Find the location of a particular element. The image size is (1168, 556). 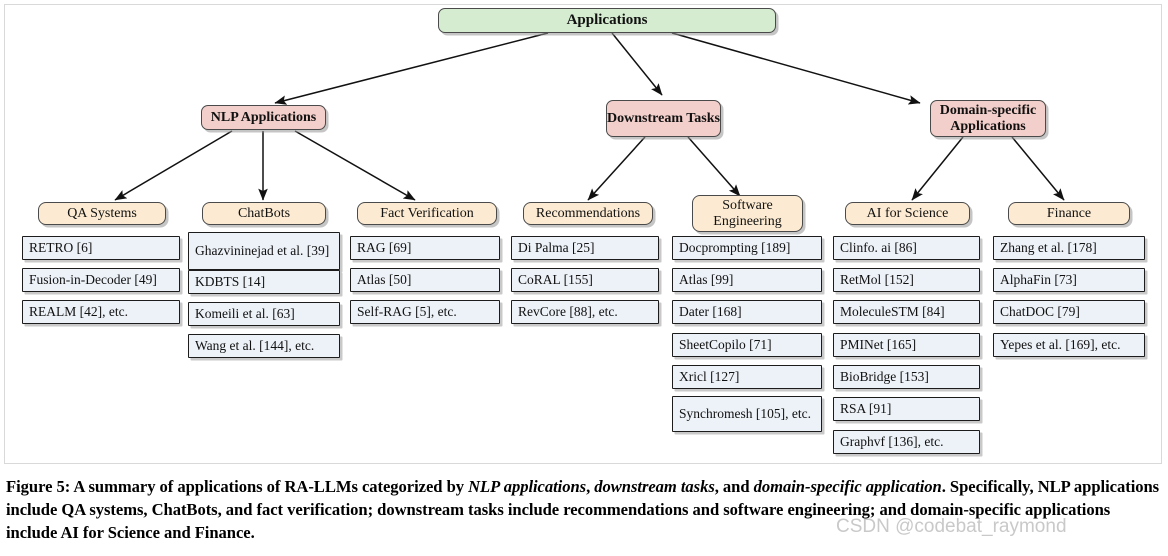

leaf-label: BioBridge [153] is located at coordinates (884, 377).